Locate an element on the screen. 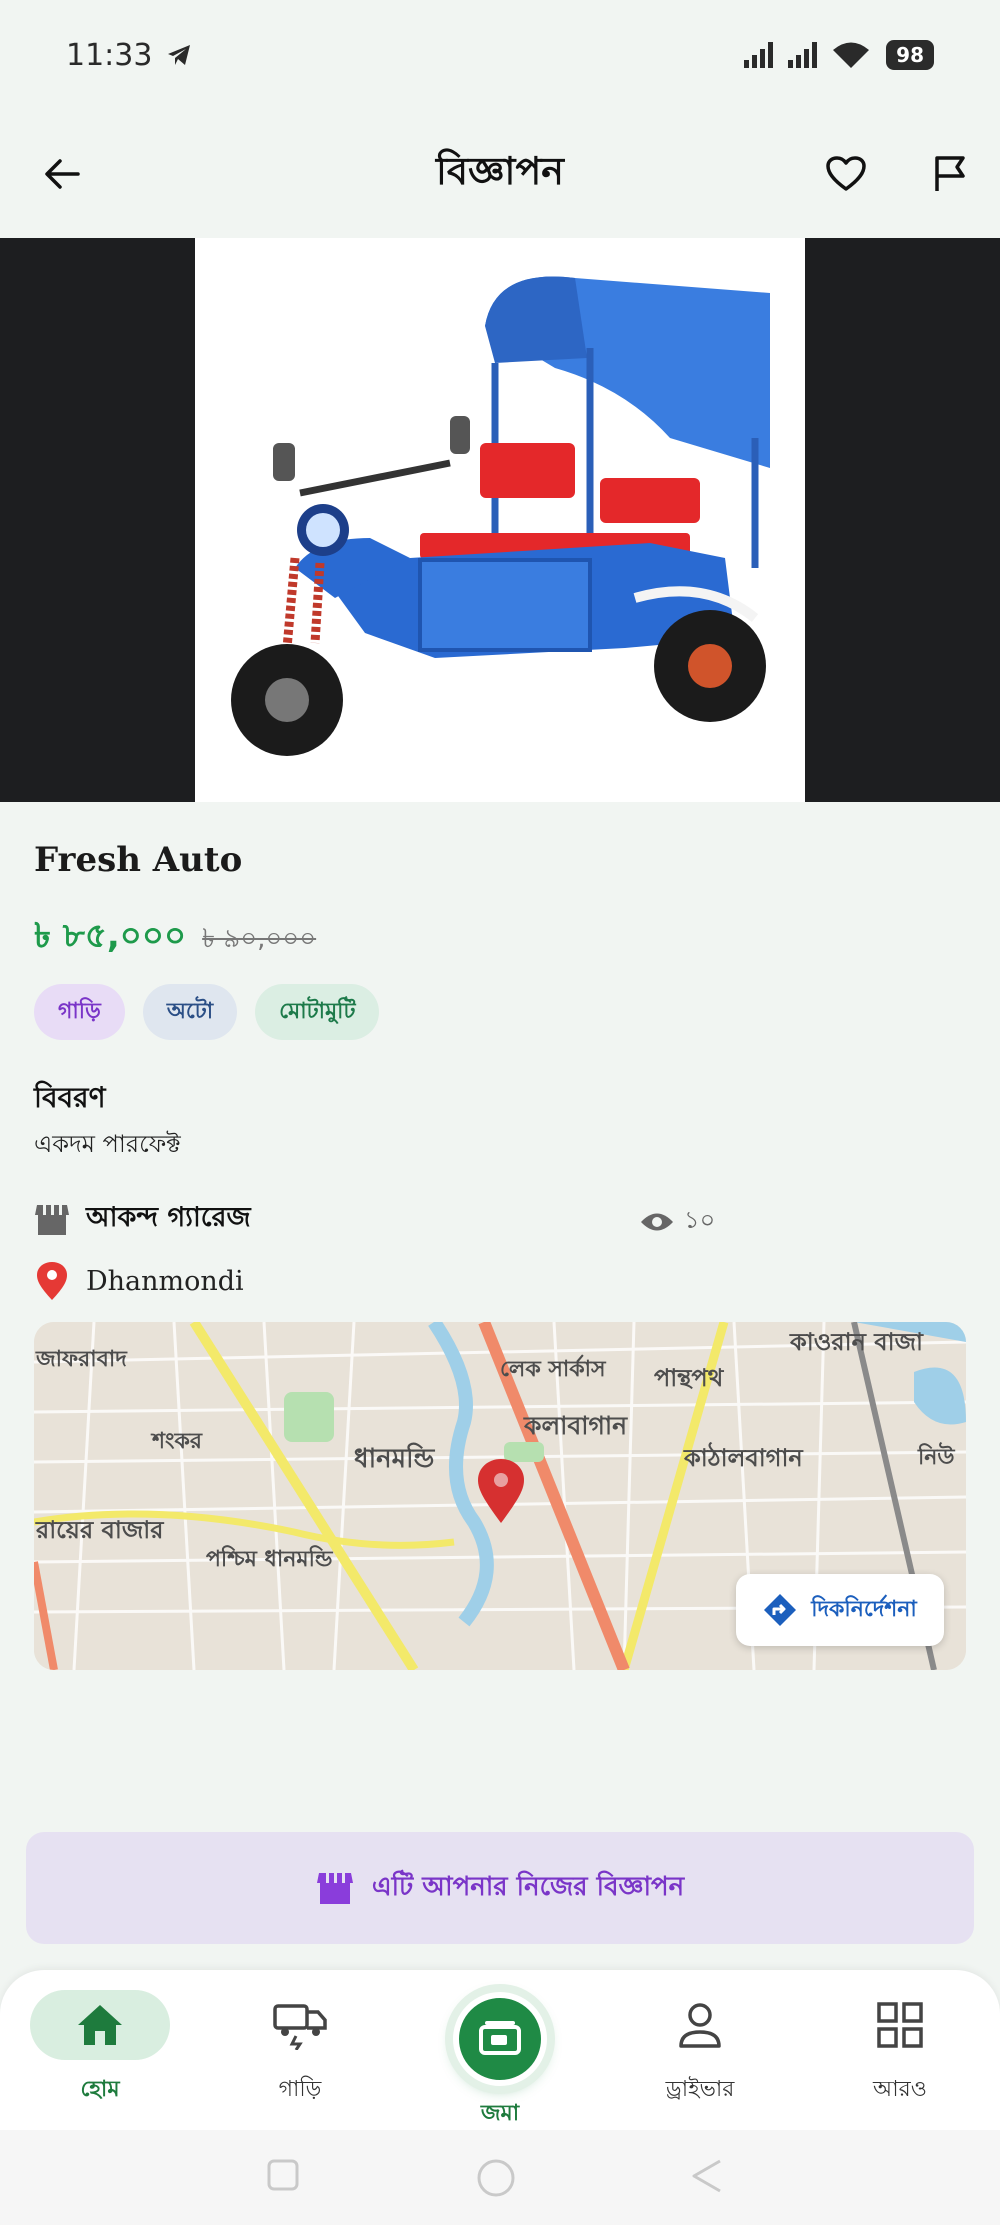 Image resolution: width=1000 pixels, height=2225 pixels. map-label: রায়ের বাজার is located at coordinates (100, 1530).